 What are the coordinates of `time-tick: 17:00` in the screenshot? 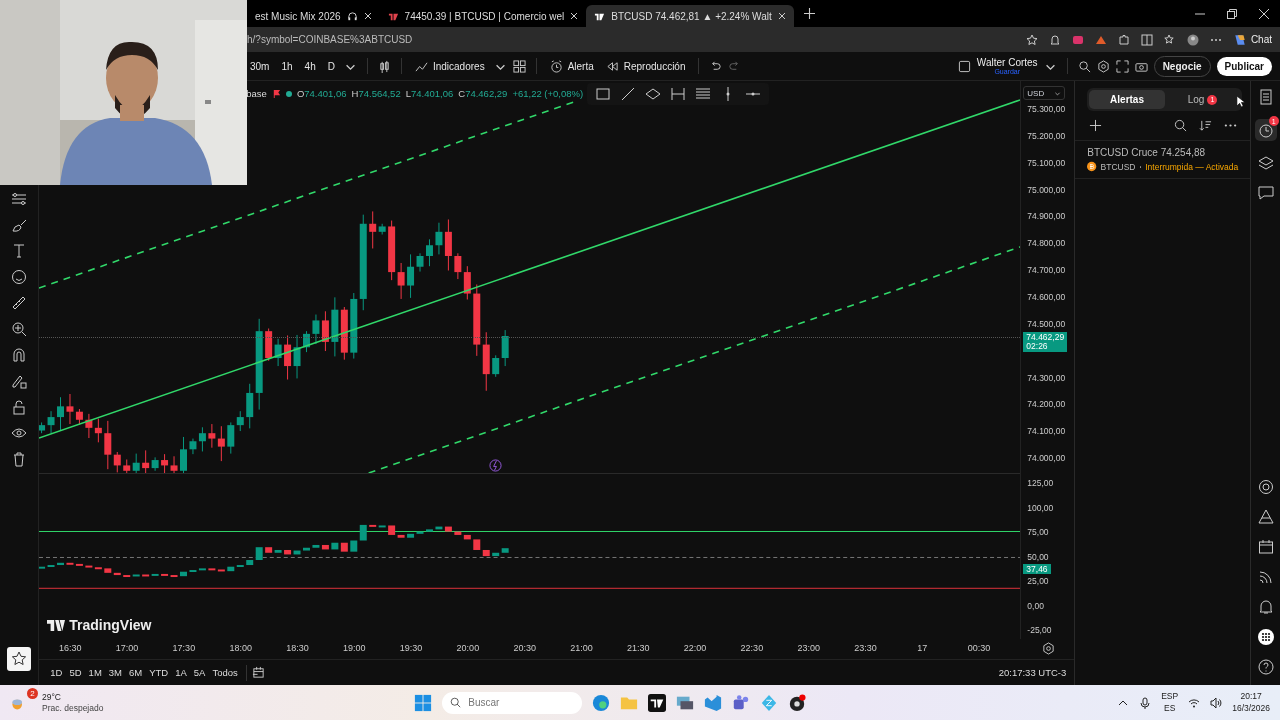 It's located at (127, 648).